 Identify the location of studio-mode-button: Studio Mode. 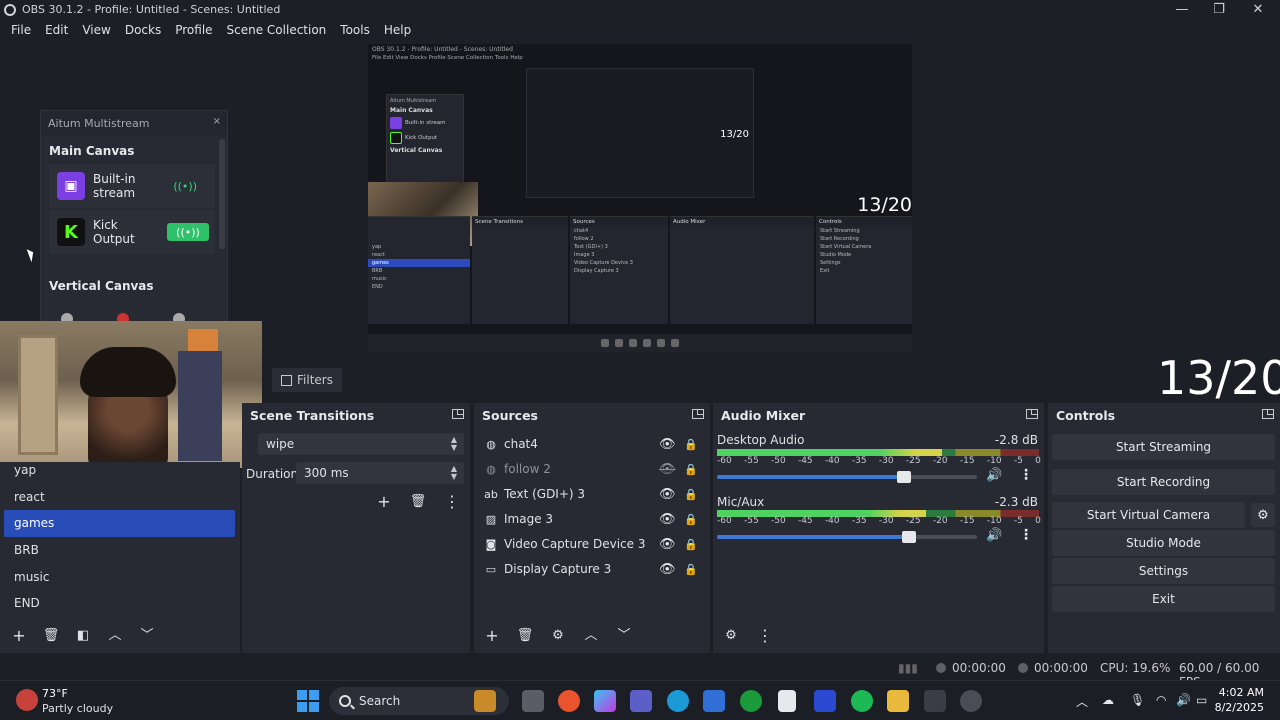
(1163, 543).